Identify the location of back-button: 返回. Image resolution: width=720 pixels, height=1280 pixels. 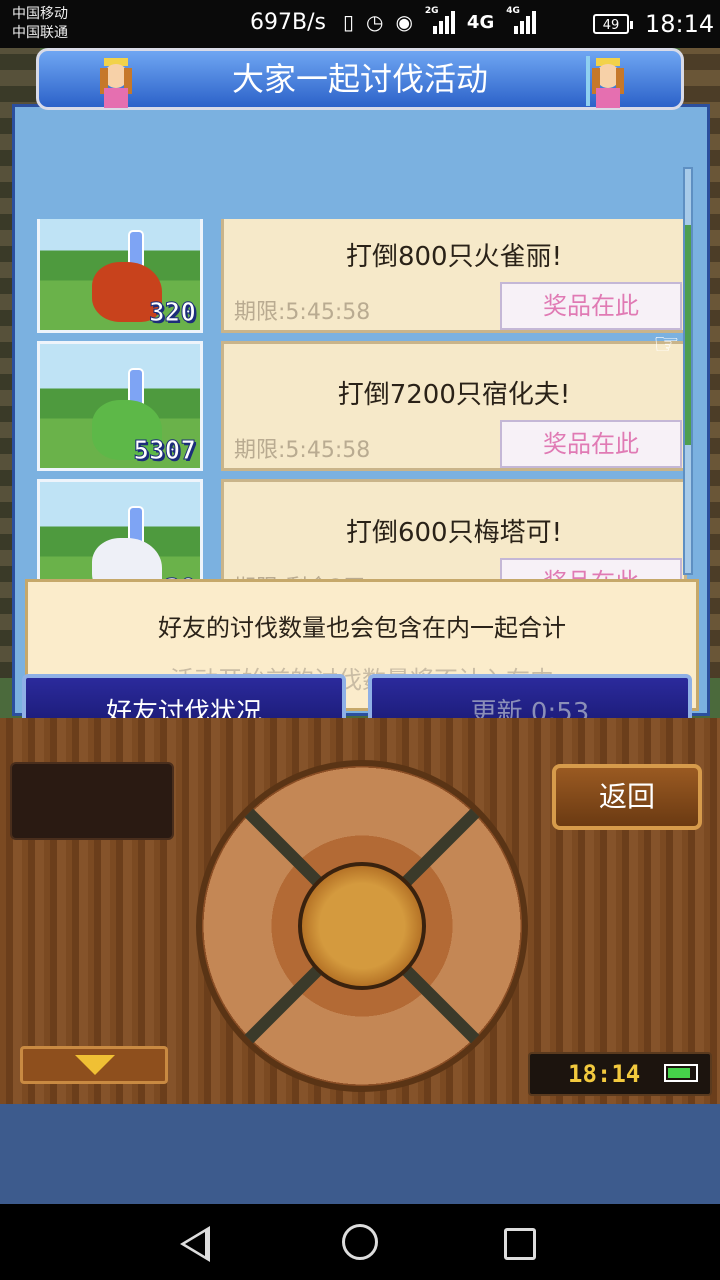
(627, 797).